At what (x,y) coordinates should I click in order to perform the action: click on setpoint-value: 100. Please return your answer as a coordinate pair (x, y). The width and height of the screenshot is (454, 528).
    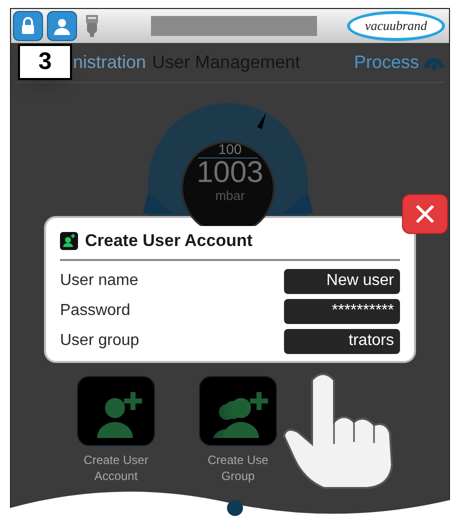
    Looking at the image, I should click on (230, 149).